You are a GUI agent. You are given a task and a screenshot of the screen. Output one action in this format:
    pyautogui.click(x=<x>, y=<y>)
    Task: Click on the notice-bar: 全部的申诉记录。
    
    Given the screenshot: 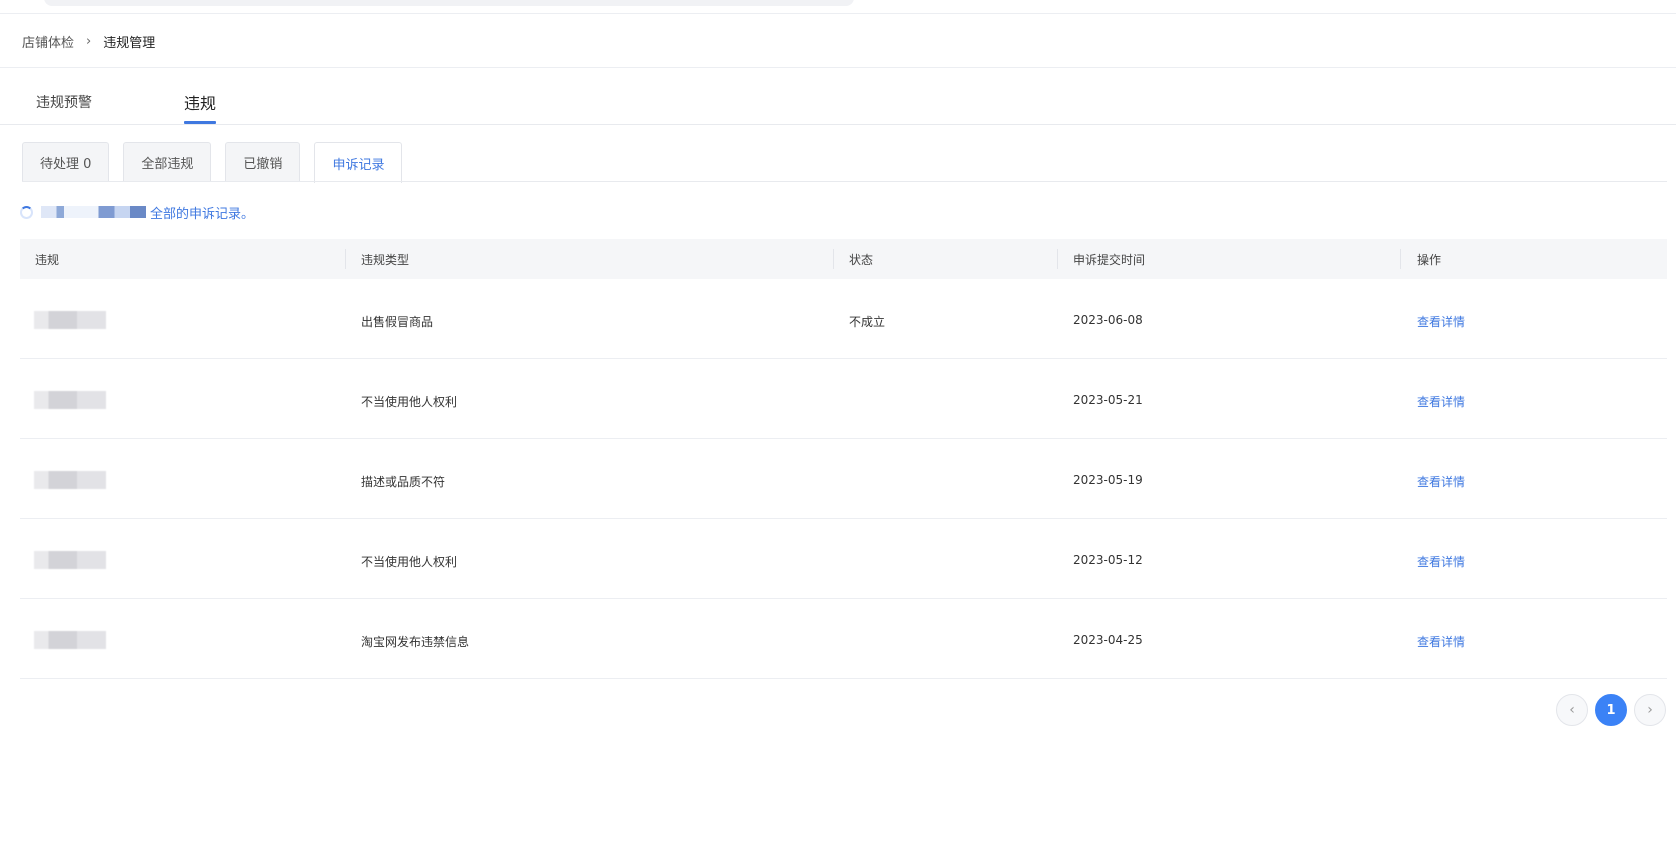 What is the action you would take?
    pyautogui.click(x=137, y=212)
    